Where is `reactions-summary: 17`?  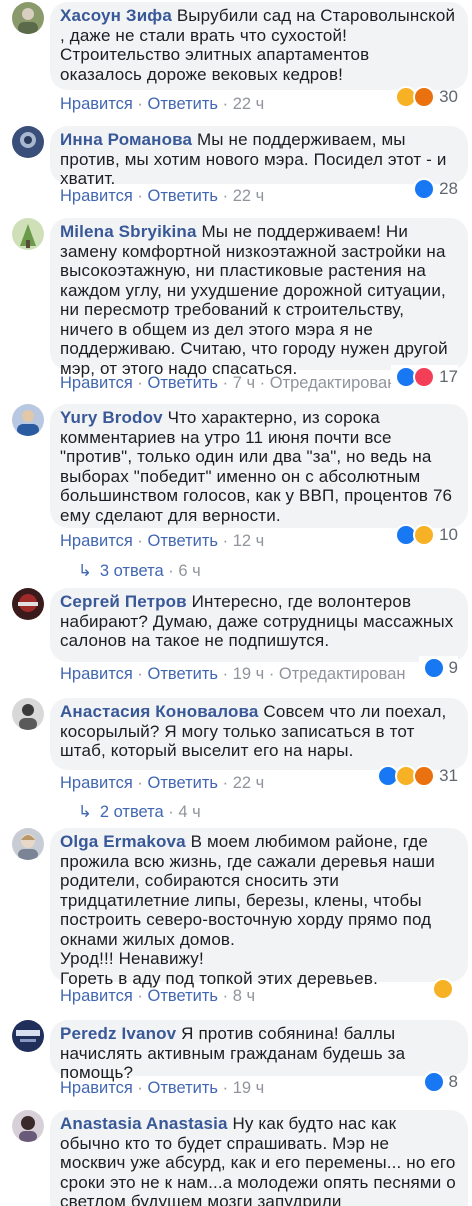 reactions-summary: 17 is located at coordinates (424, 377).